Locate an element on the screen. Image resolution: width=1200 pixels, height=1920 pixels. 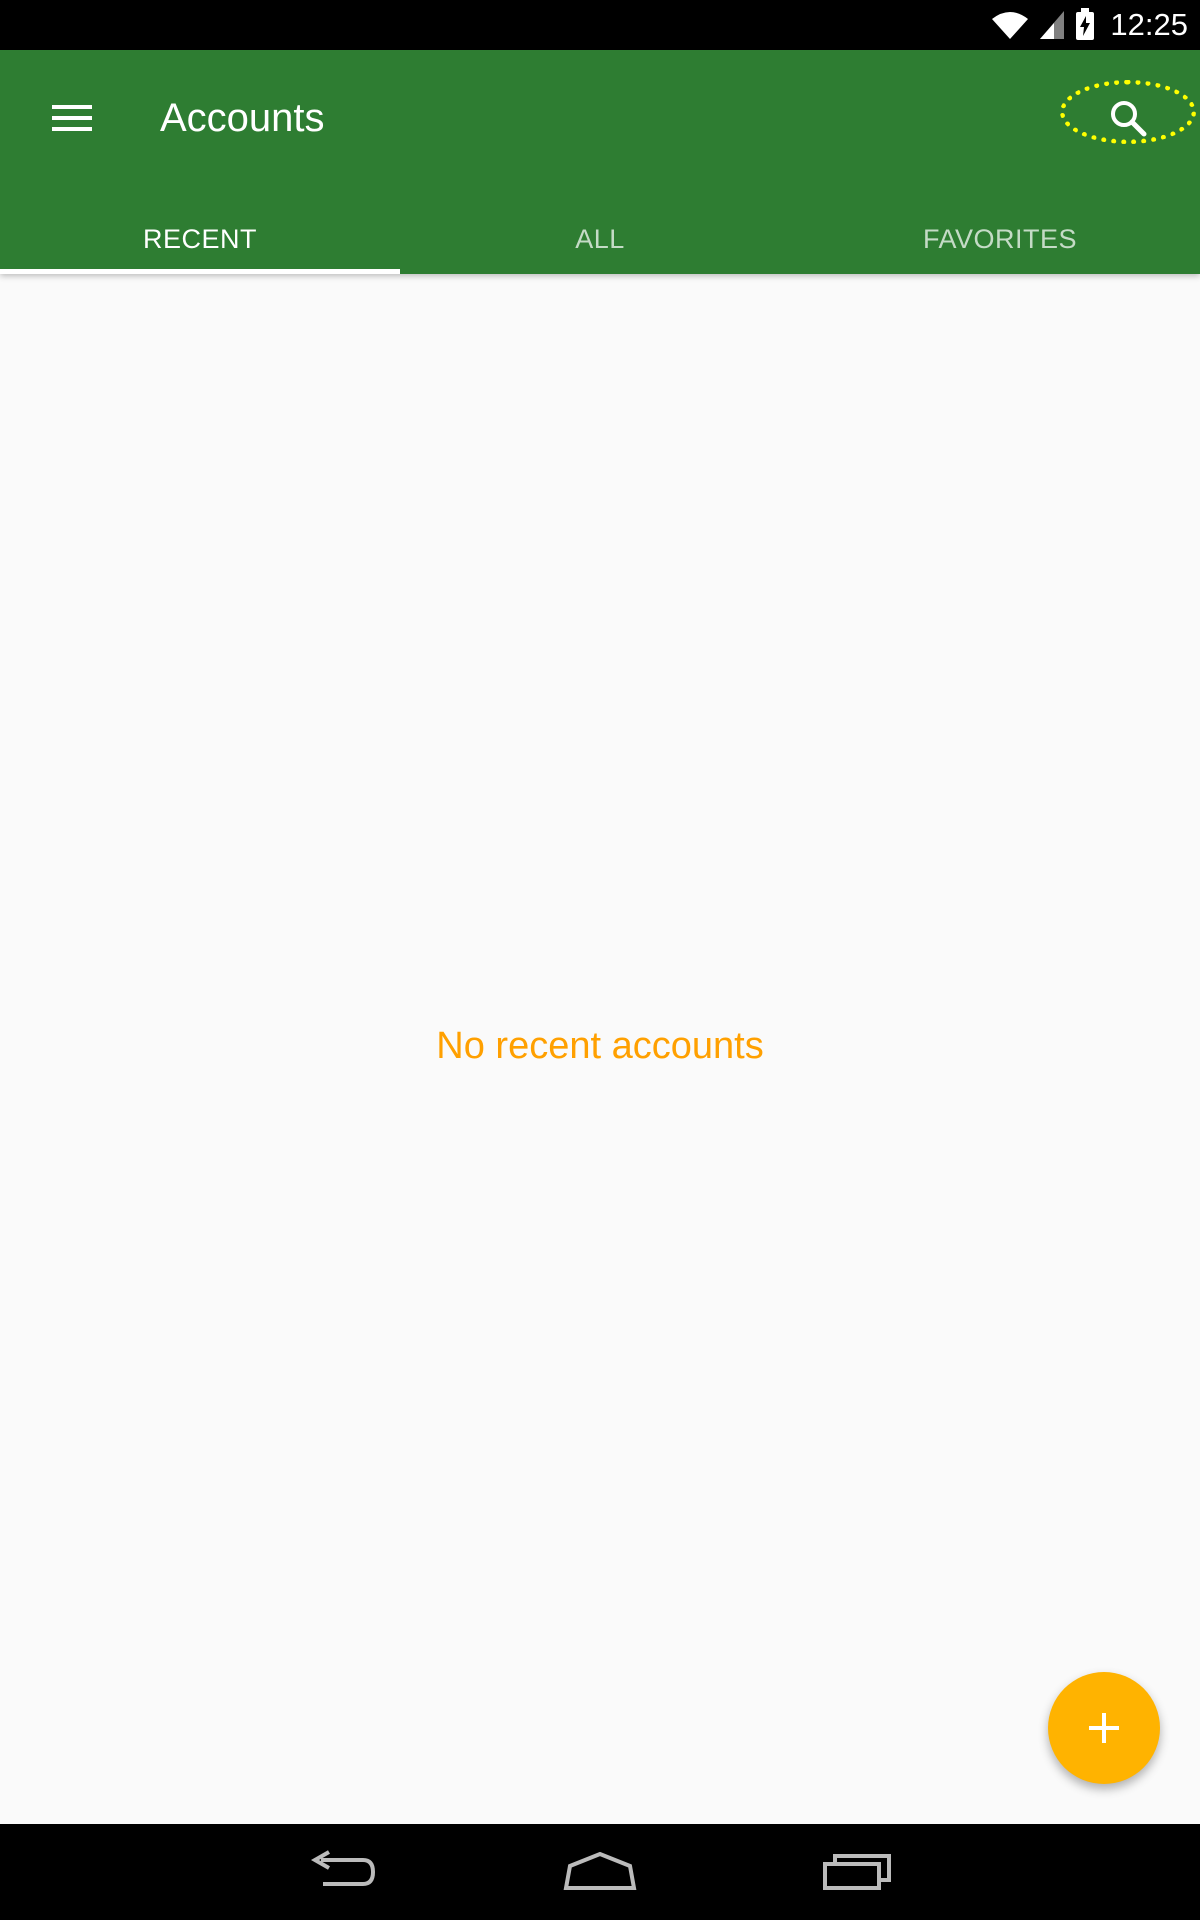
recent-apps-icon is located at coordinates (857, 1872).